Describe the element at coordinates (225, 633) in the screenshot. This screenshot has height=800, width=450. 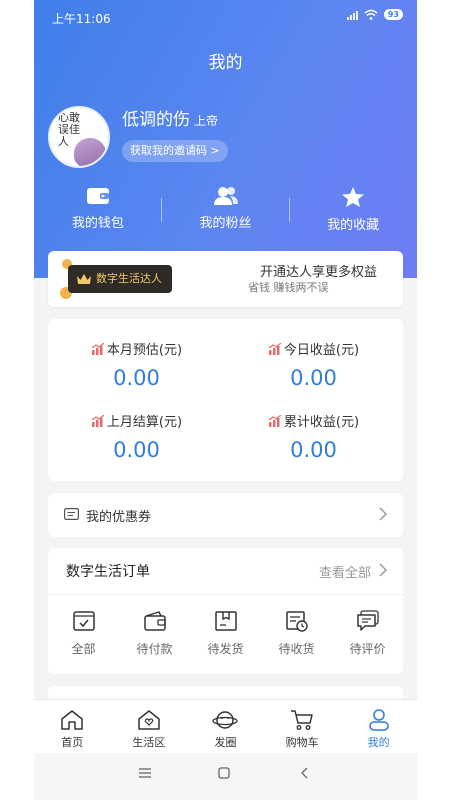
I see `order-pending-shipment-button: 待发货` at that location.